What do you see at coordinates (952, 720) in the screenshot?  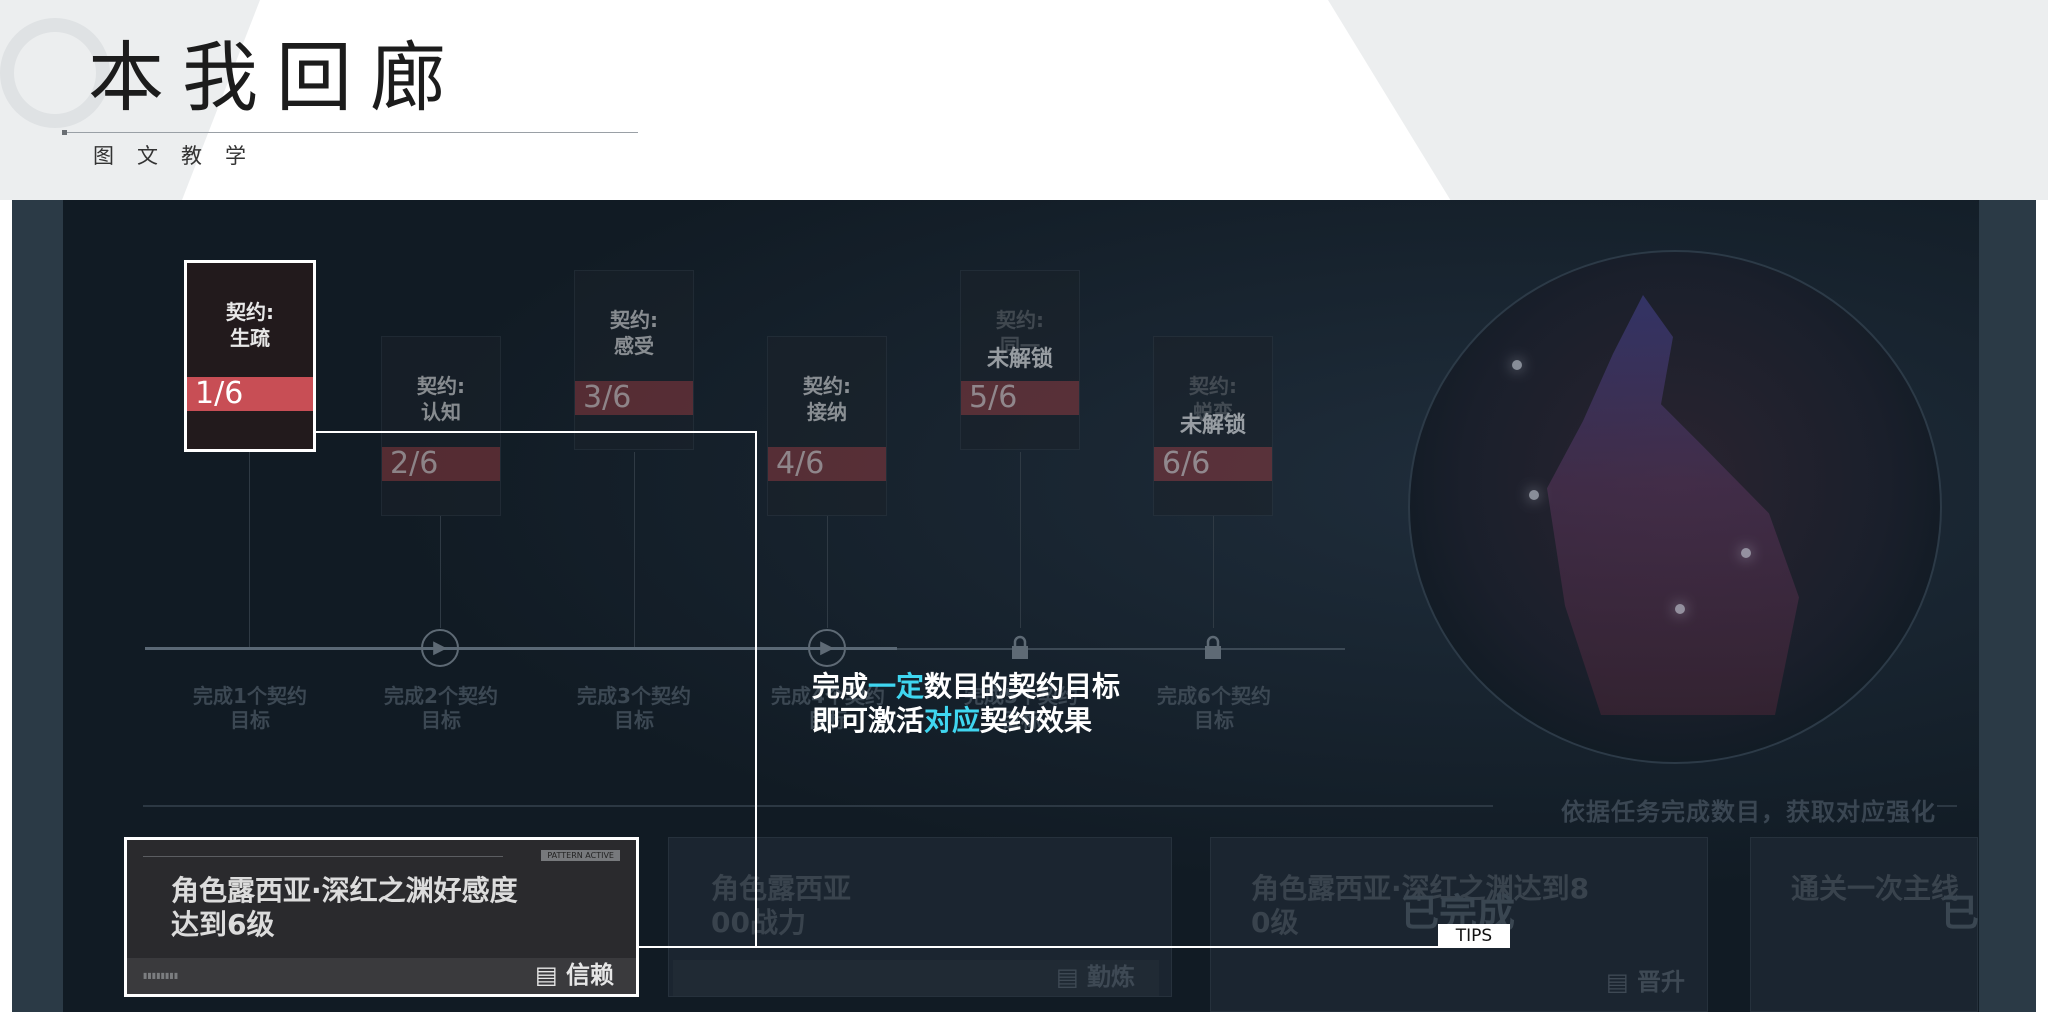 I see `callout-line-2: 即可激活对应契约效果` at bounding box center [952, 720].